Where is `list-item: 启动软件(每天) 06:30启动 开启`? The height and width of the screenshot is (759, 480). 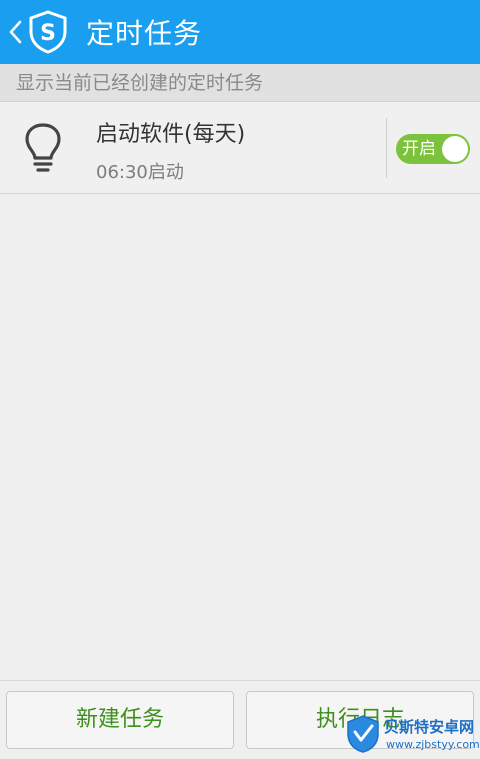 list-item: 启动软件(每天) 06:30启动 开启 is located at coordinates (240, 148).